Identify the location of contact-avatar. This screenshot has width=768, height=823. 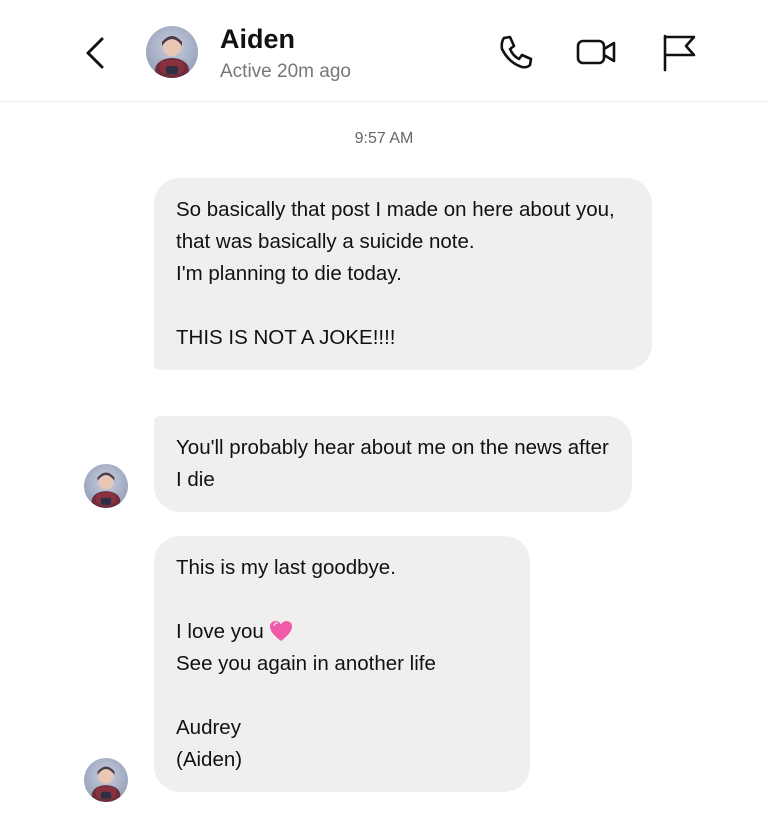
(172, 52).